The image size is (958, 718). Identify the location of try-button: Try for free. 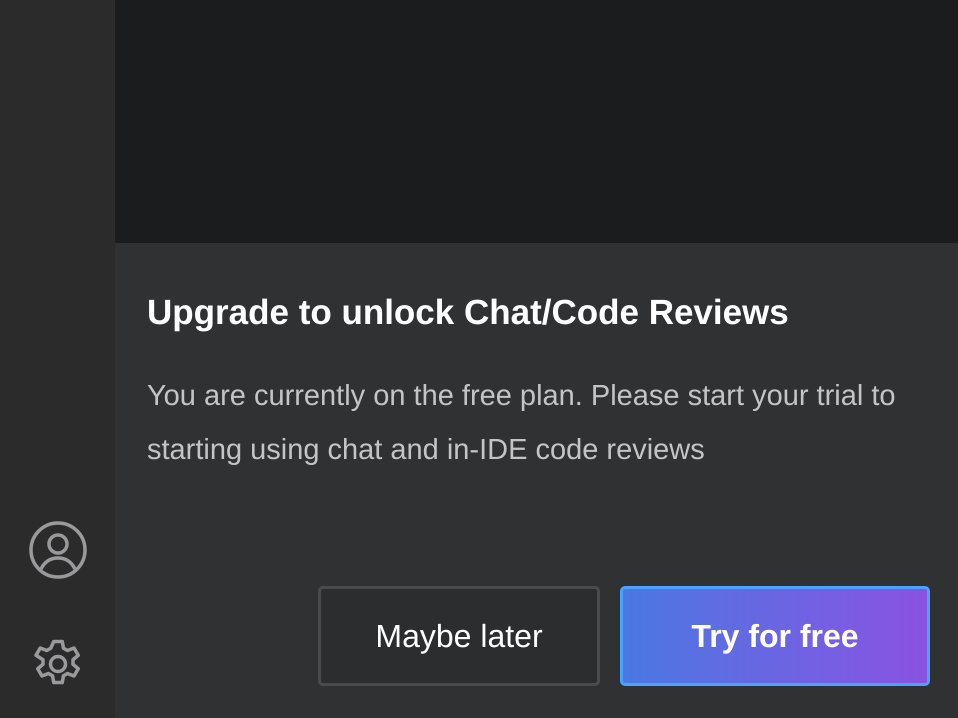
(775, 636).